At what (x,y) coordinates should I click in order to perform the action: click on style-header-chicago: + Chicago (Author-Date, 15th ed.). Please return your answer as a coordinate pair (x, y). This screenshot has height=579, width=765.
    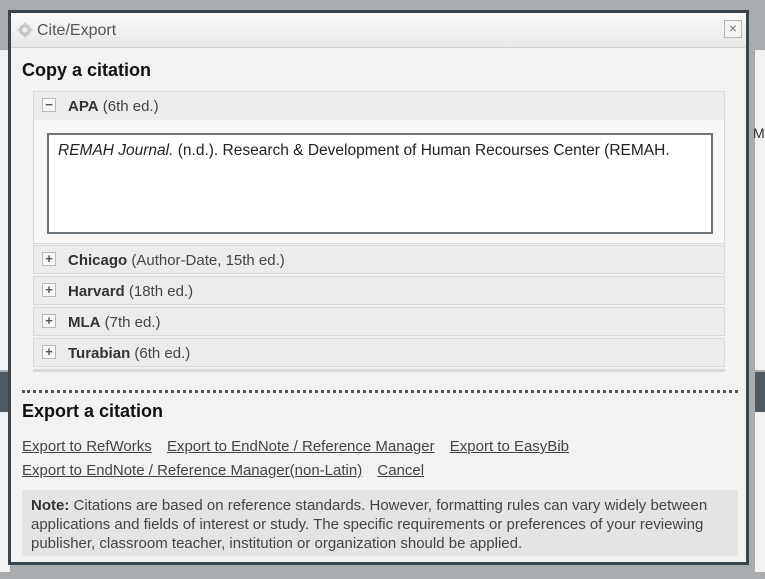
    Looking at the image, I should click on (379, 259).